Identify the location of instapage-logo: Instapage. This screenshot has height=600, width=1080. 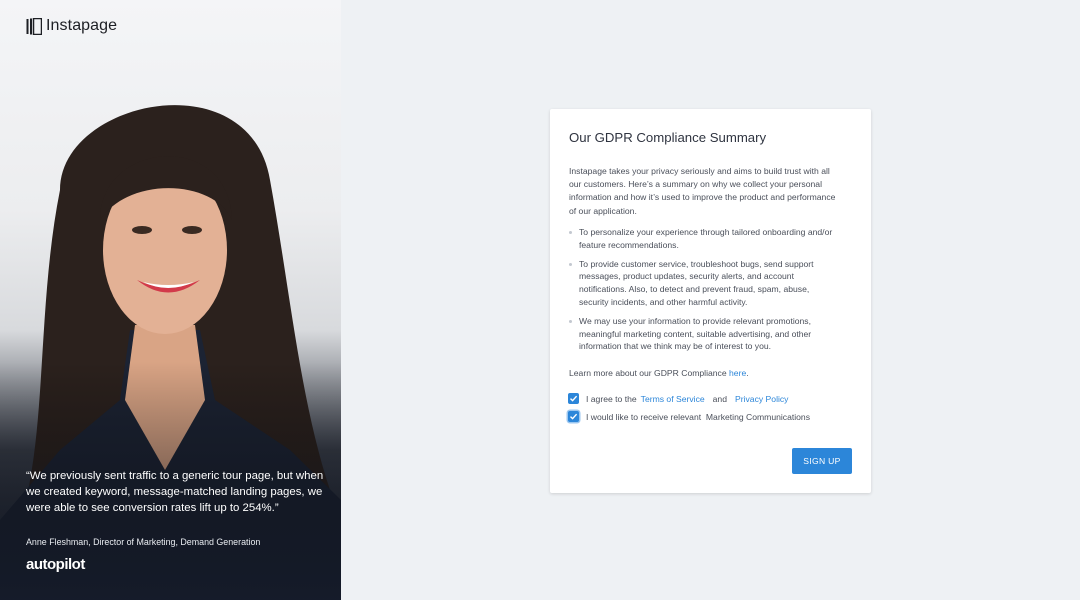
(71, 26).